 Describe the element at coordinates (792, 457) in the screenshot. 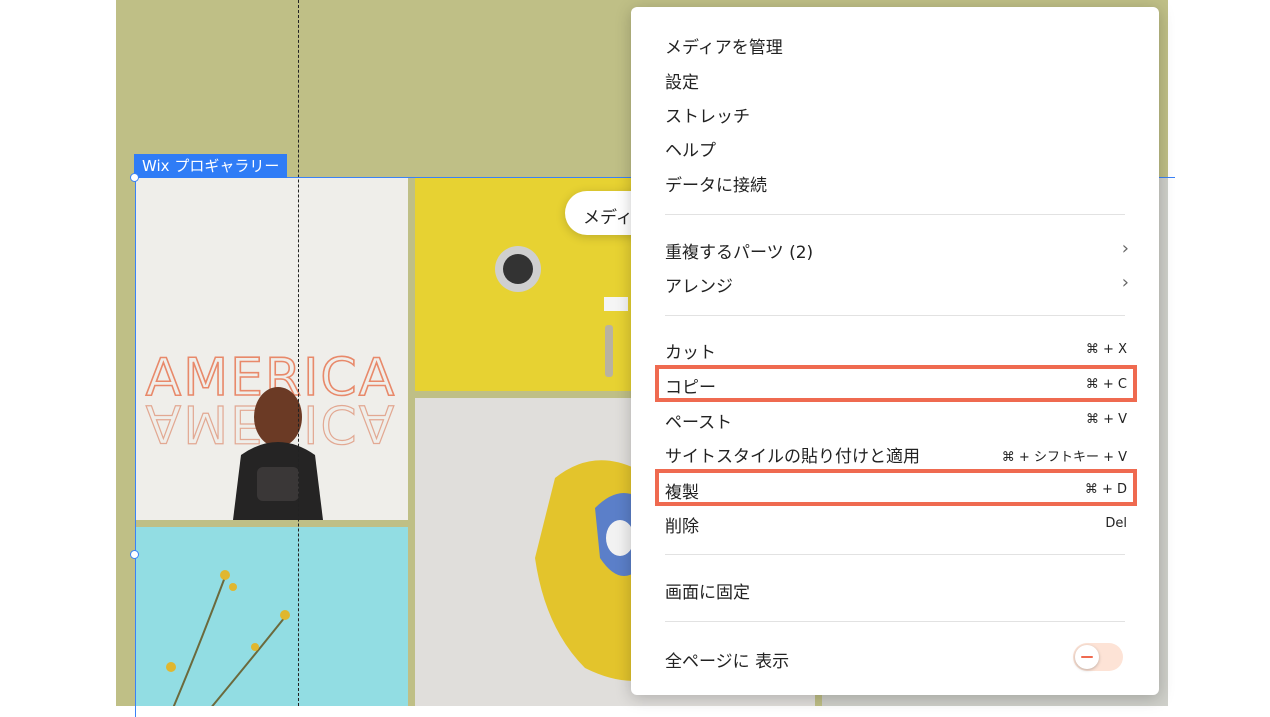

I see `menu-item-label: サイトスタイルの貼り付けと適用` at that location.